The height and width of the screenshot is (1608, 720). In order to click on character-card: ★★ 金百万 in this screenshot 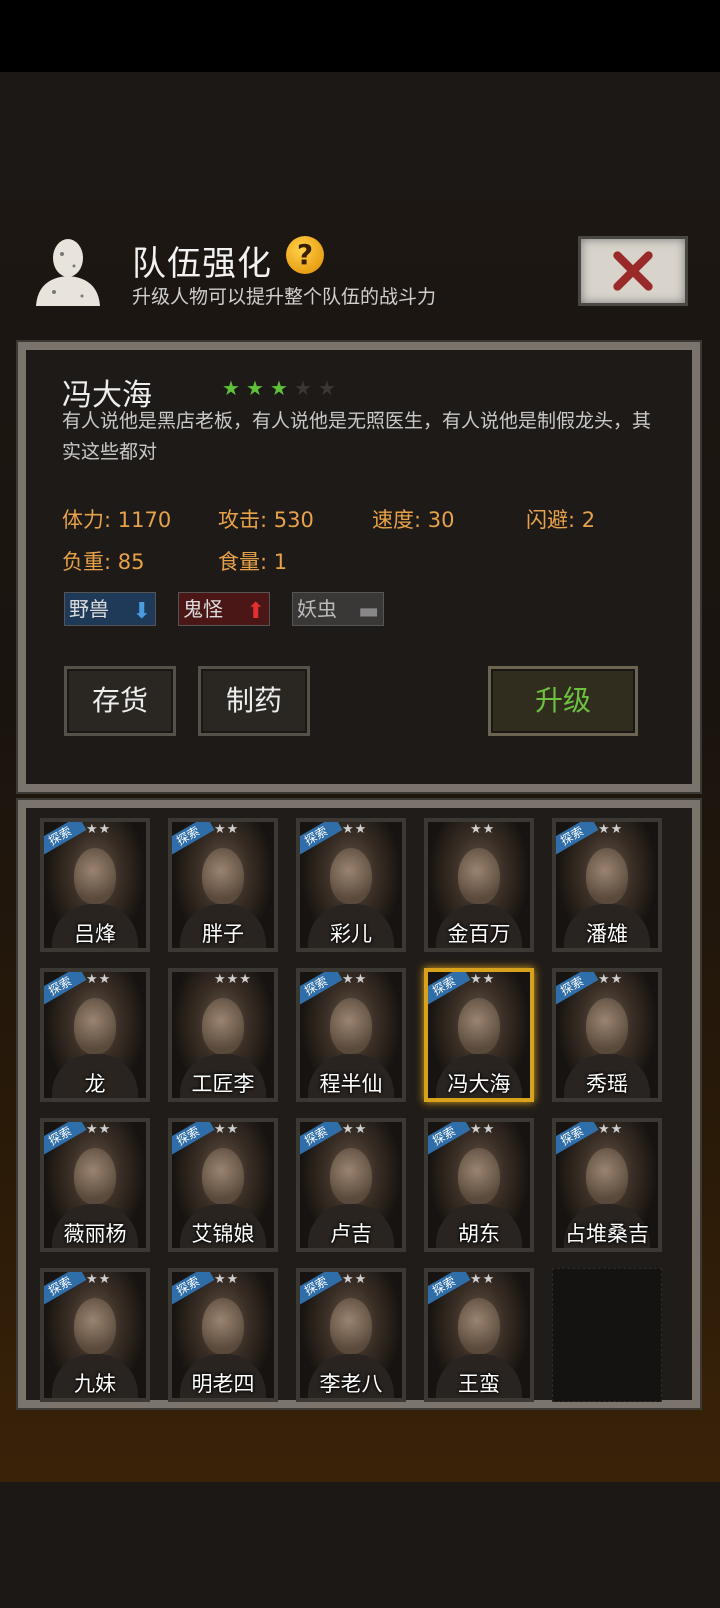, I will do `click(479, 885)`.